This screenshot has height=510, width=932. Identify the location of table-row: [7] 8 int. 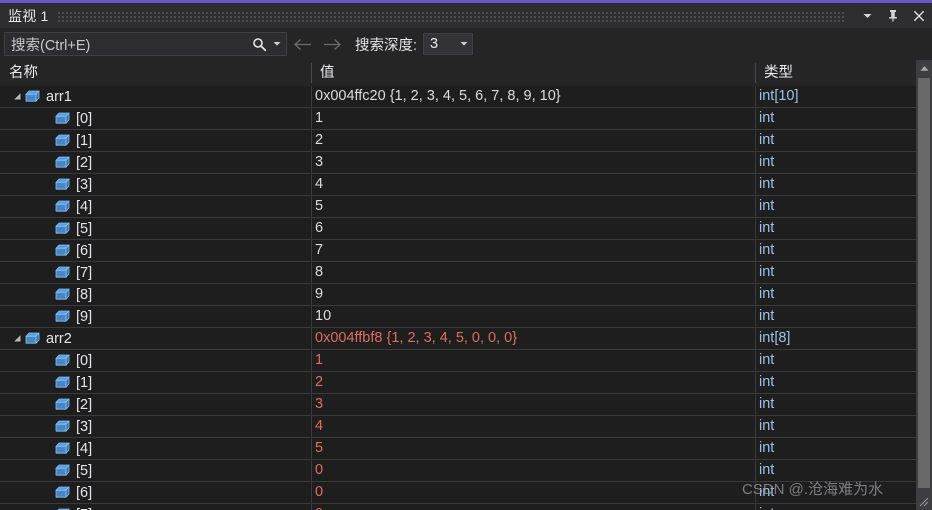
(466, 273).